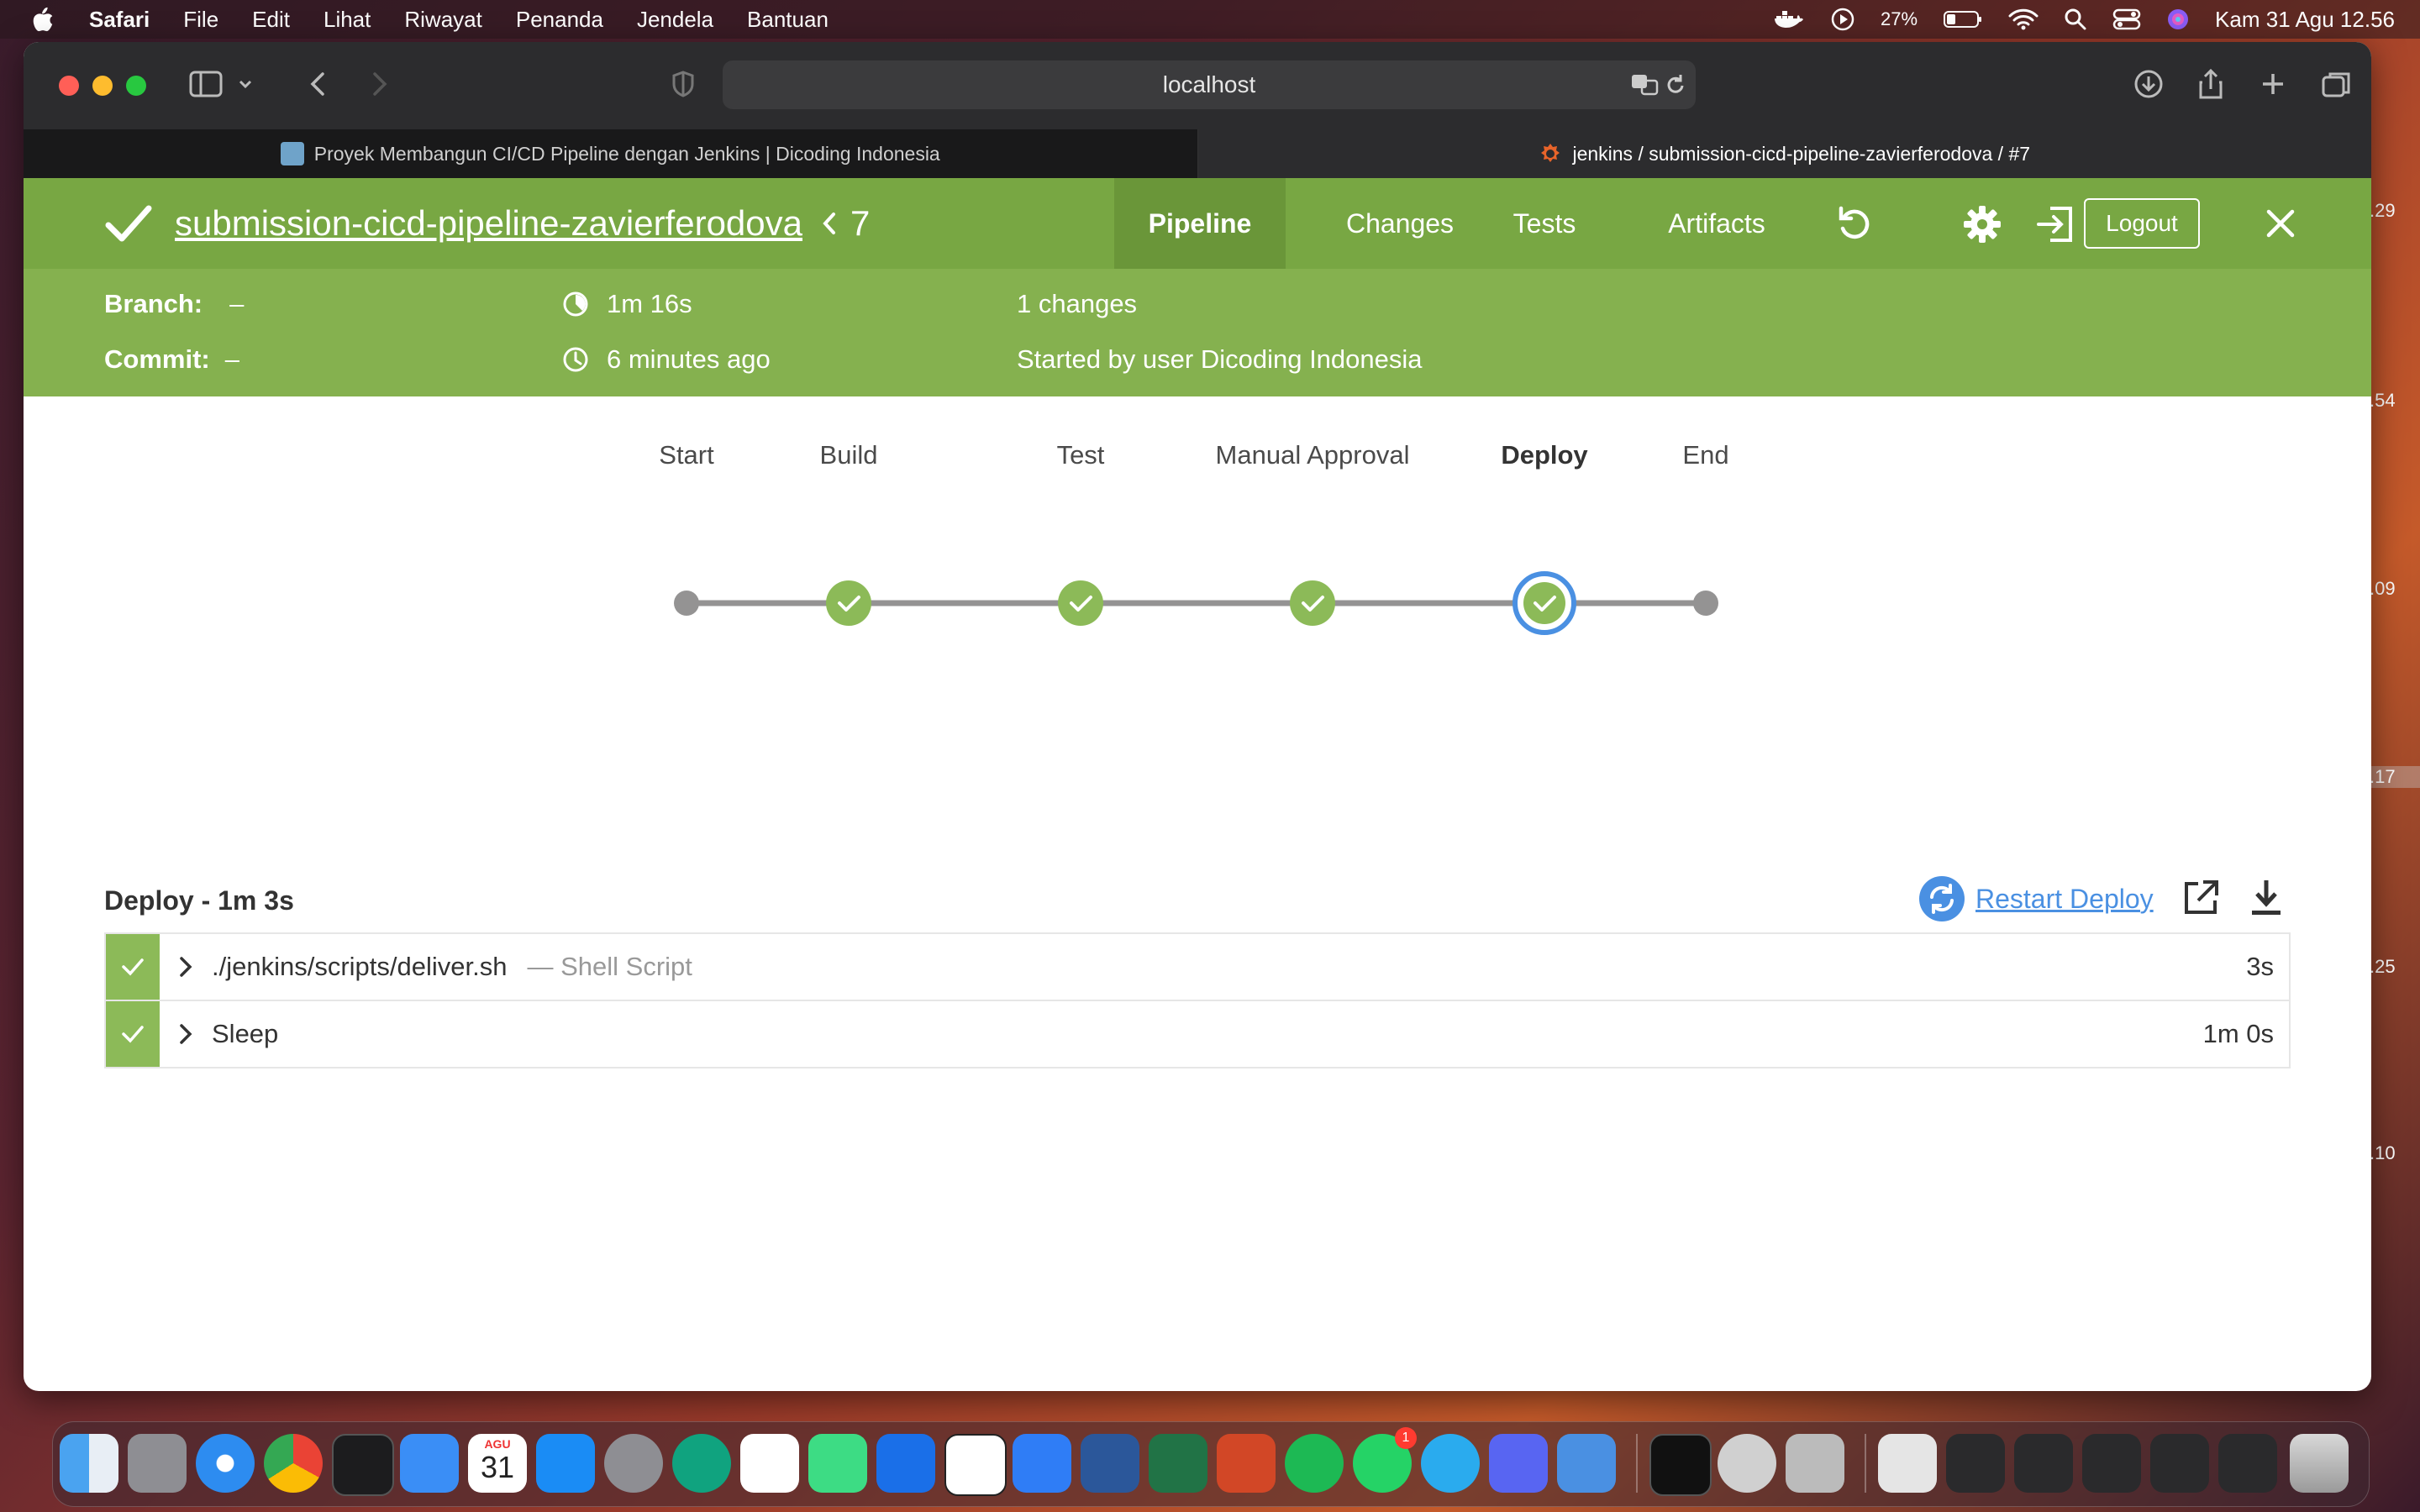 The image size is (2420, 1512). I want to click on menu-app-name: Safari, so click(120, 20).